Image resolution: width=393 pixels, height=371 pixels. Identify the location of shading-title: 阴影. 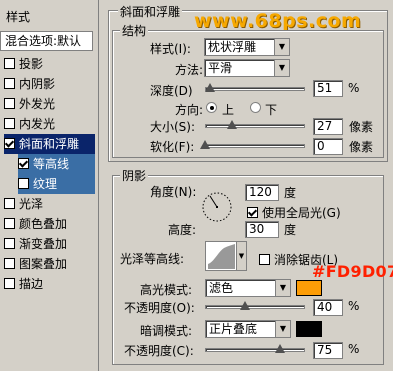
(134, 175).